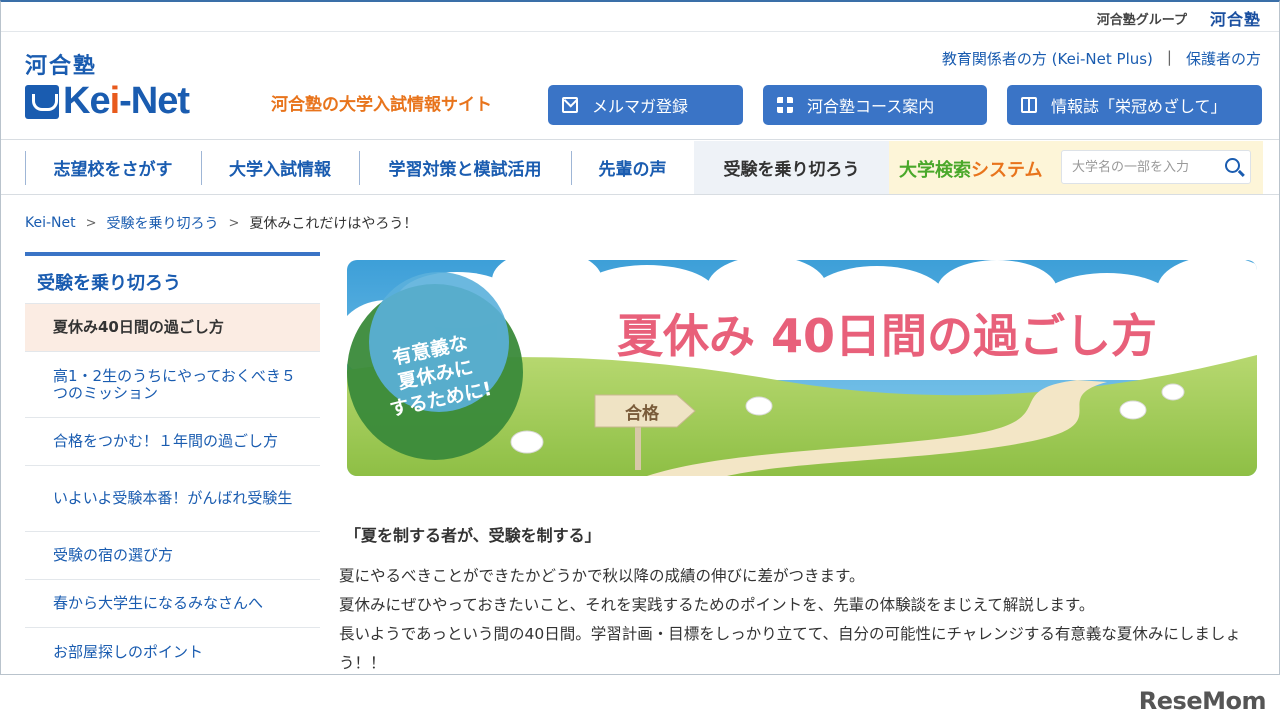  Describe the element at coordinates (50, 223) in the screenshot. I see `breadcrumb-keinet: Kei-Net` at that location.